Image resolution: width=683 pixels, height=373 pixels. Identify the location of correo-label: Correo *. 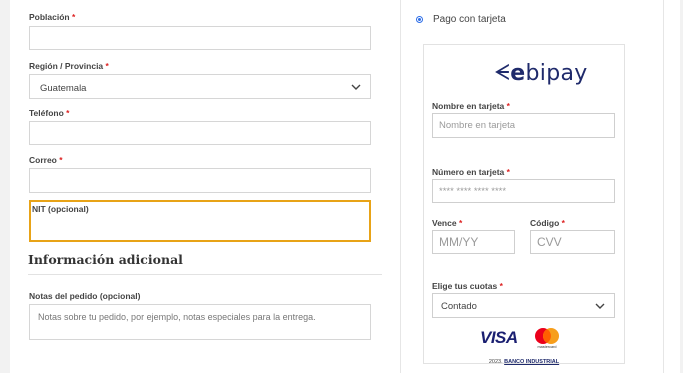
(46, 160).